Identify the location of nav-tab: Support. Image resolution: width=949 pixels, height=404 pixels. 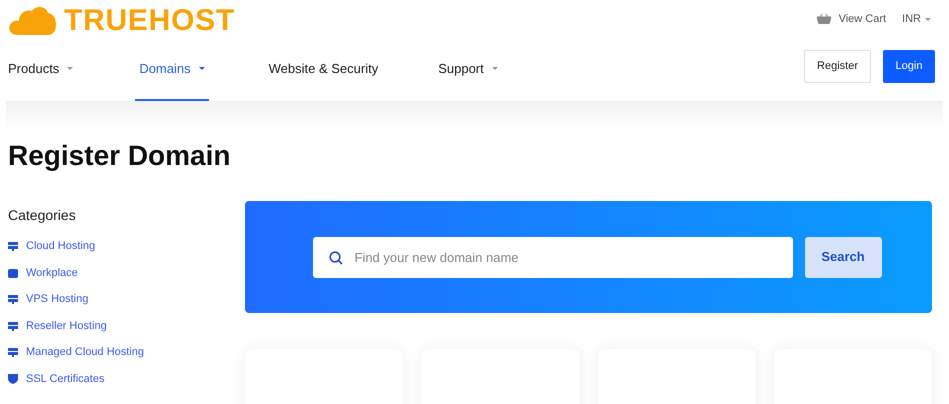
(468, 69).